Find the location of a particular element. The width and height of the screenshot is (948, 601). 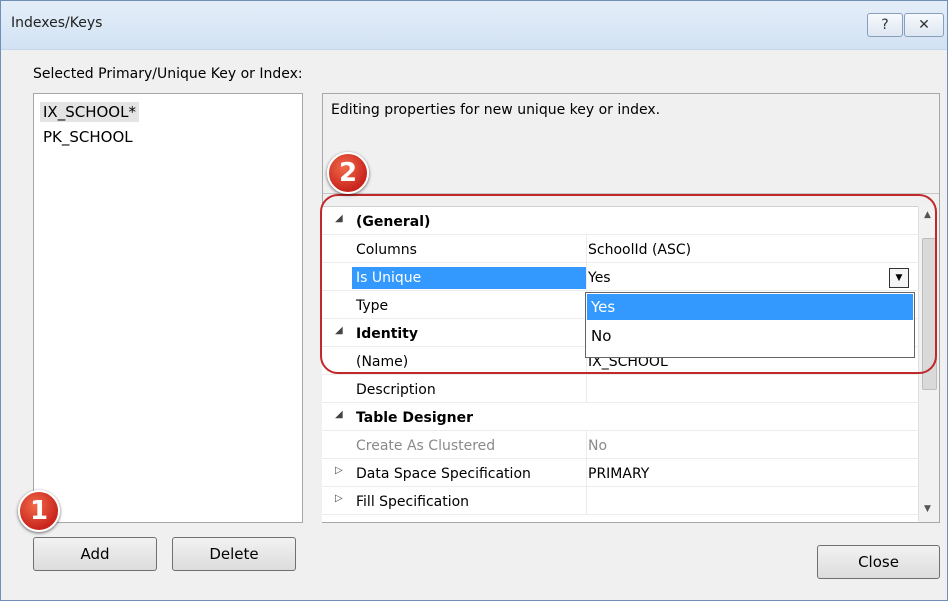

category-table-designer: ◢ Table Designer is located at coordinates (620, 417).